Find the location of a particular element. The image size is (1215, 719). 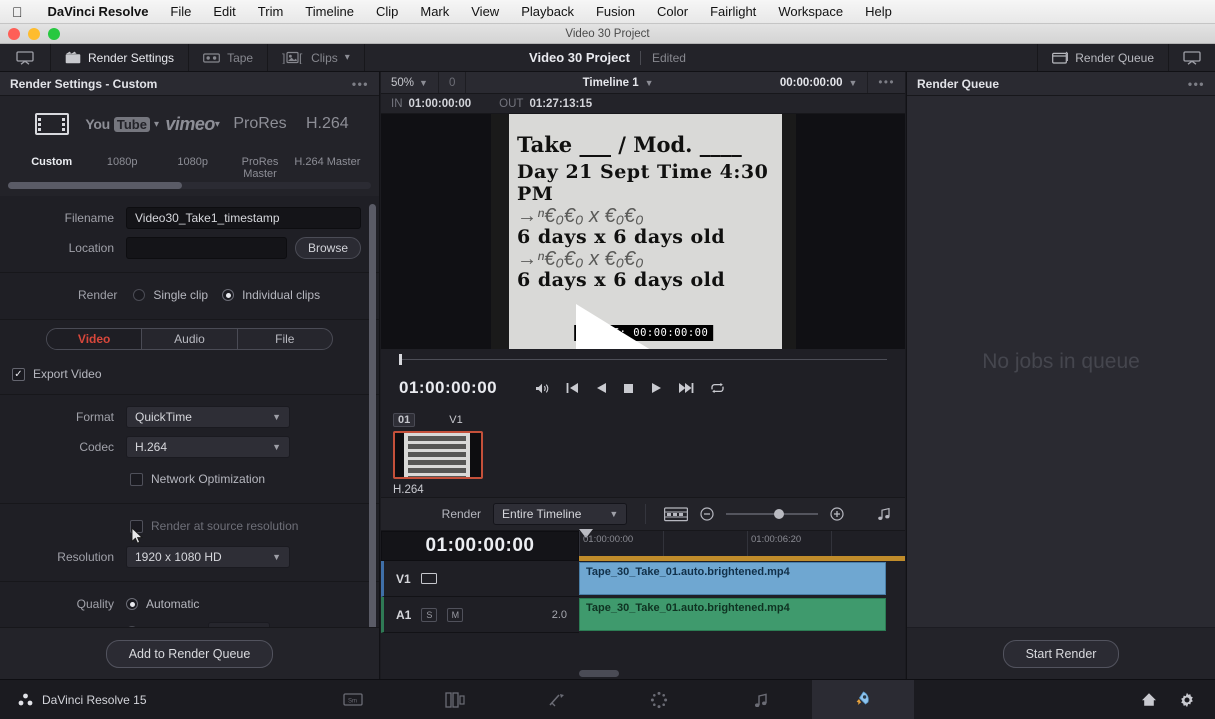

menu-item-view: View is located at coordinates (485, 11).